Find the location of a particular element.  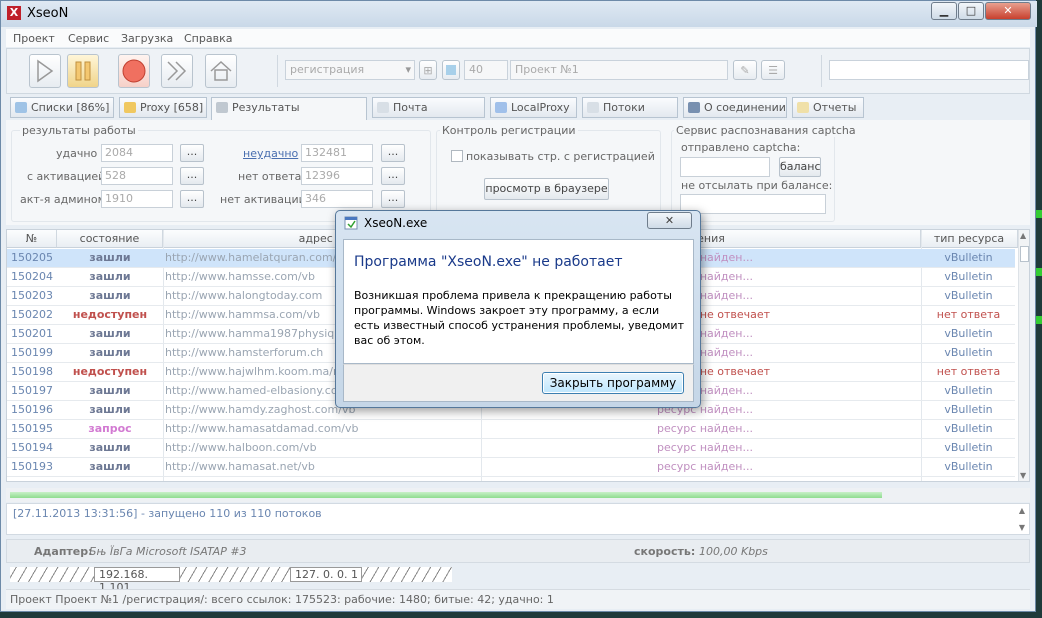

show-reg-label: показывать стр. с регистрацией is located at coordinates (560, 156).